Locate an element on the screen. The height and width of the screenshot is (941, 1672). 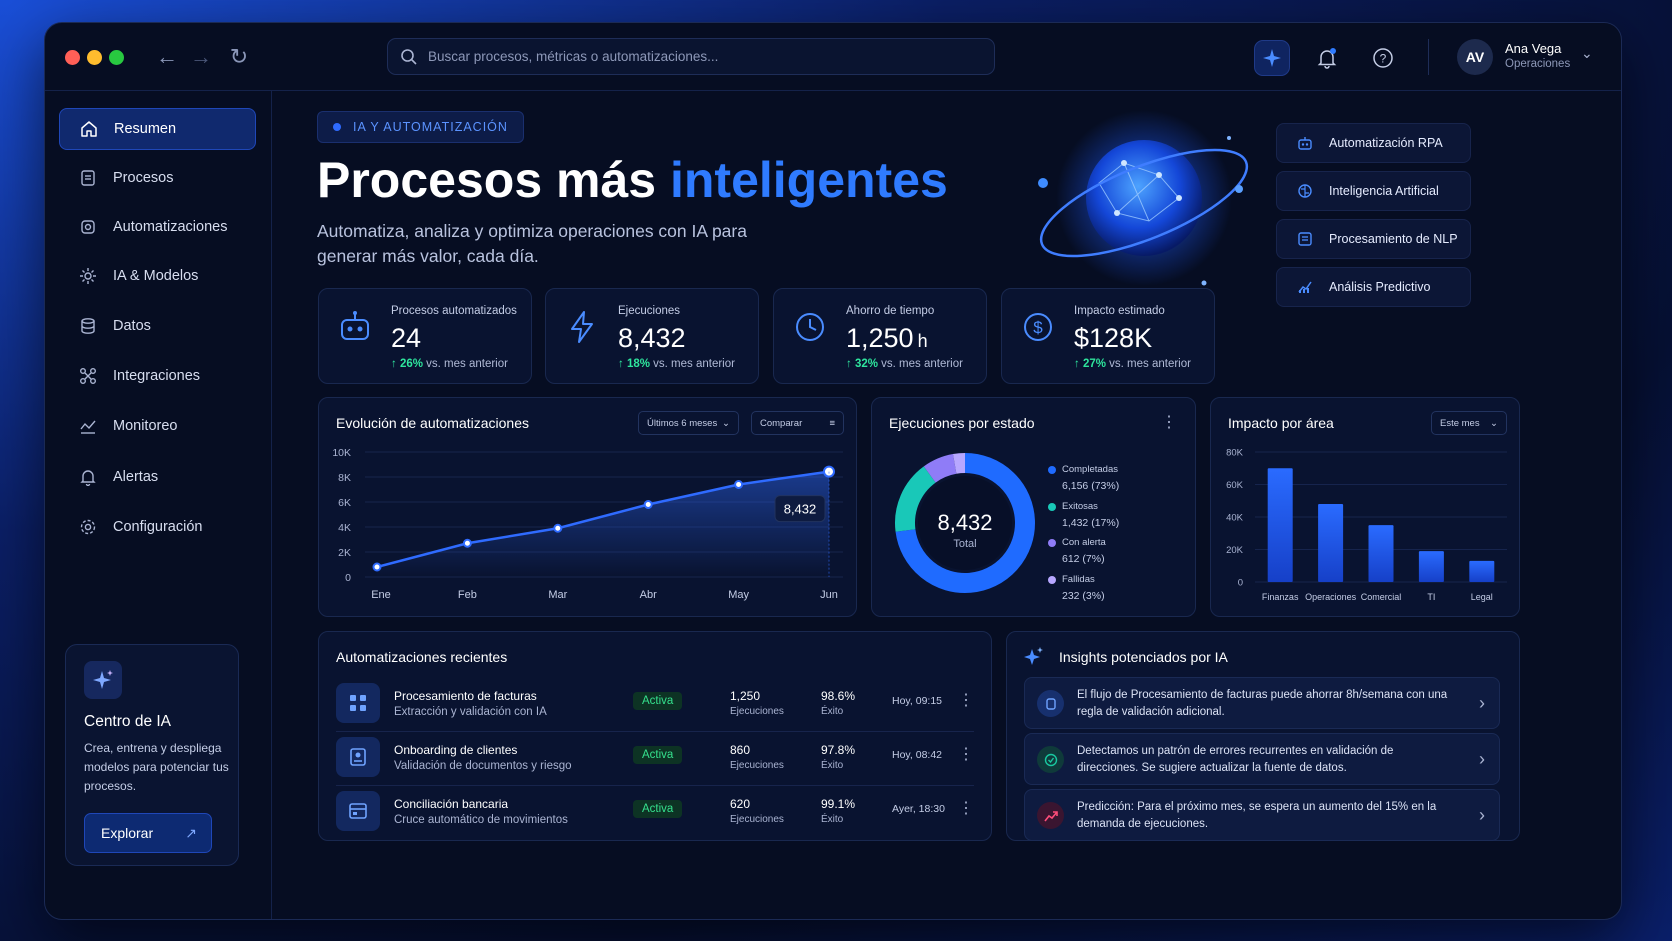
chip-automatizacion-rpa: Automatización RPA is located at coordinates (1373, 143).